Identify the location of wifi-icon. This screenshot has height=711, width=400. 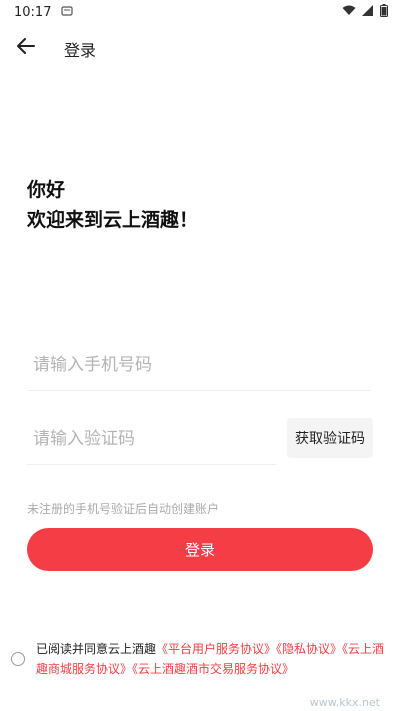
(349, 12).